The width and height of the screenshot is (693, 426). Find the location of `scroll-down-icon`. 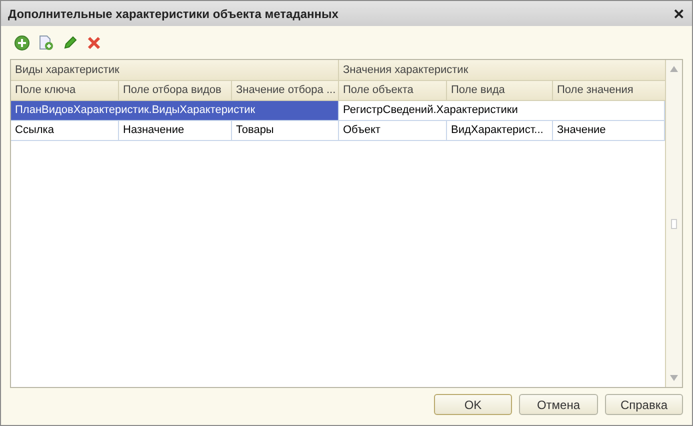

scroll-down-icon is located at coordinates (674, 378).